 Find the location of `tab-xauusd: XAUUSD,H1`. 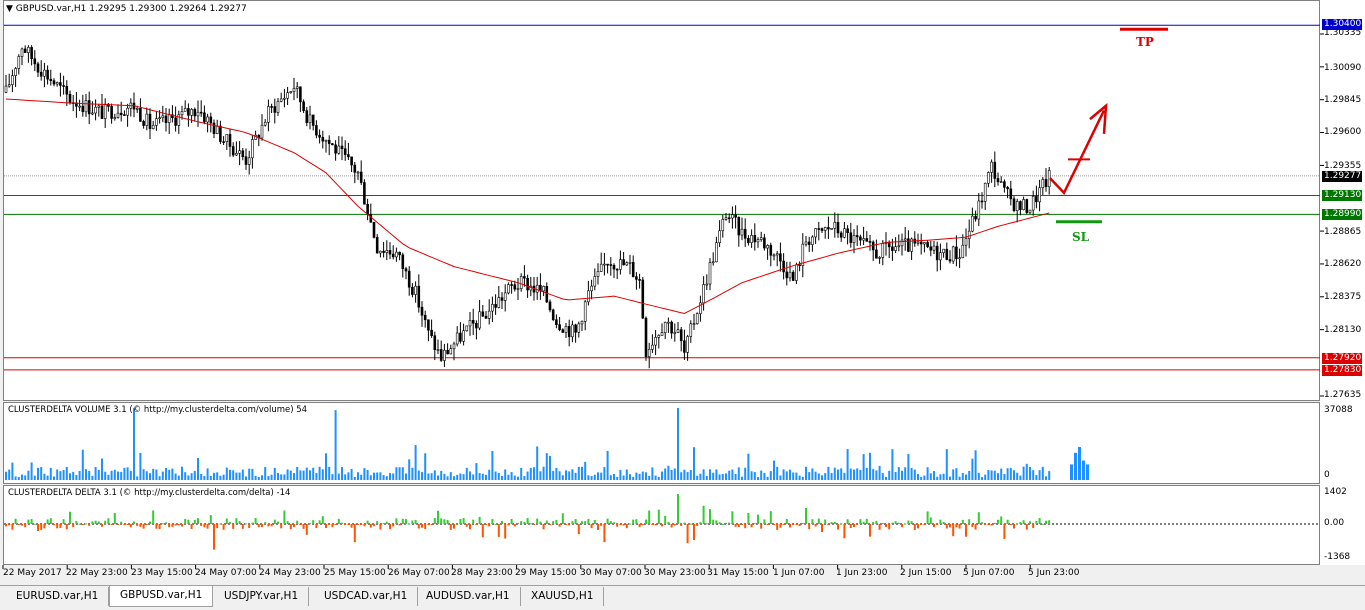

tab-xauusd: XAUUSD,H1 is located at coordinates (563, 596).